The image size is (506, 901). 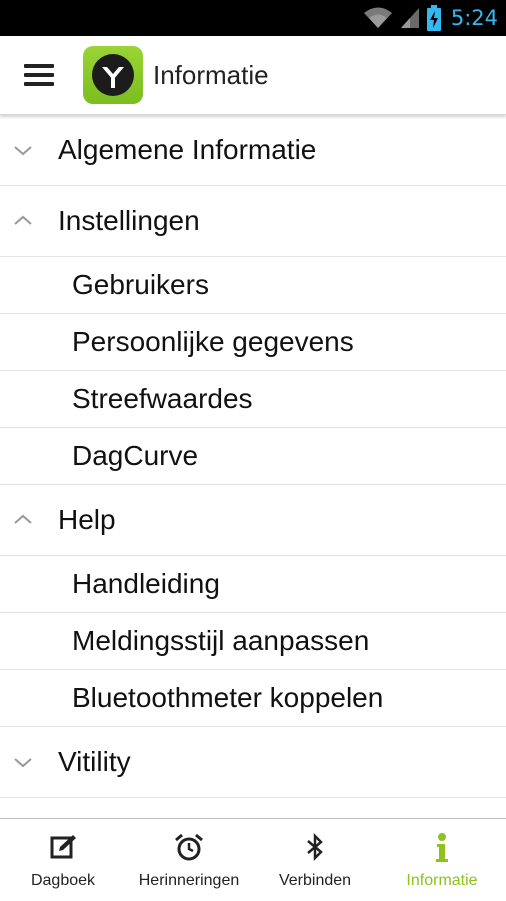 What do you see at coordinates (442, 880) in the screenshot?
I see `tab-label: Informatie` at bounding box center [442, 880].